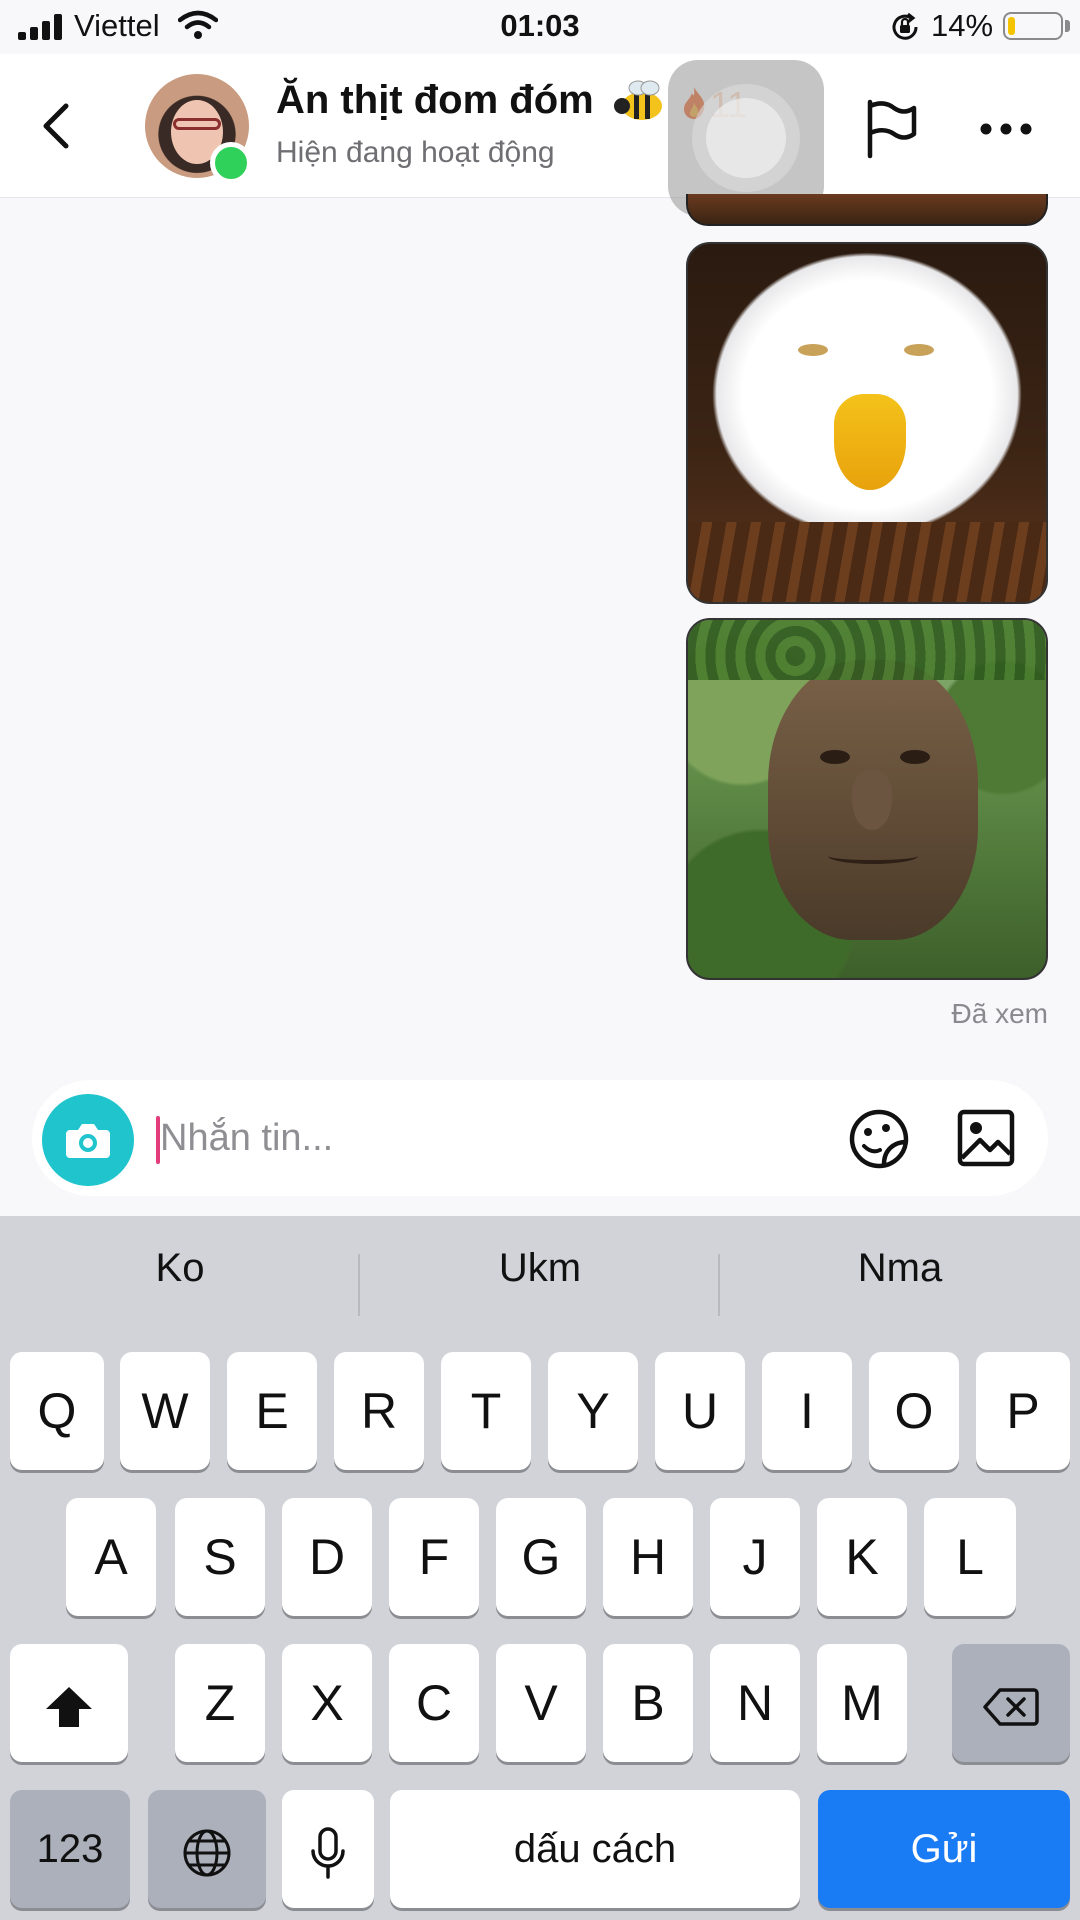 The image size is (1080, 1920). What do you see at coordinates (970, 1557) in the screenshot?
I see `key-l: L` at bounding box center [970, 1557].